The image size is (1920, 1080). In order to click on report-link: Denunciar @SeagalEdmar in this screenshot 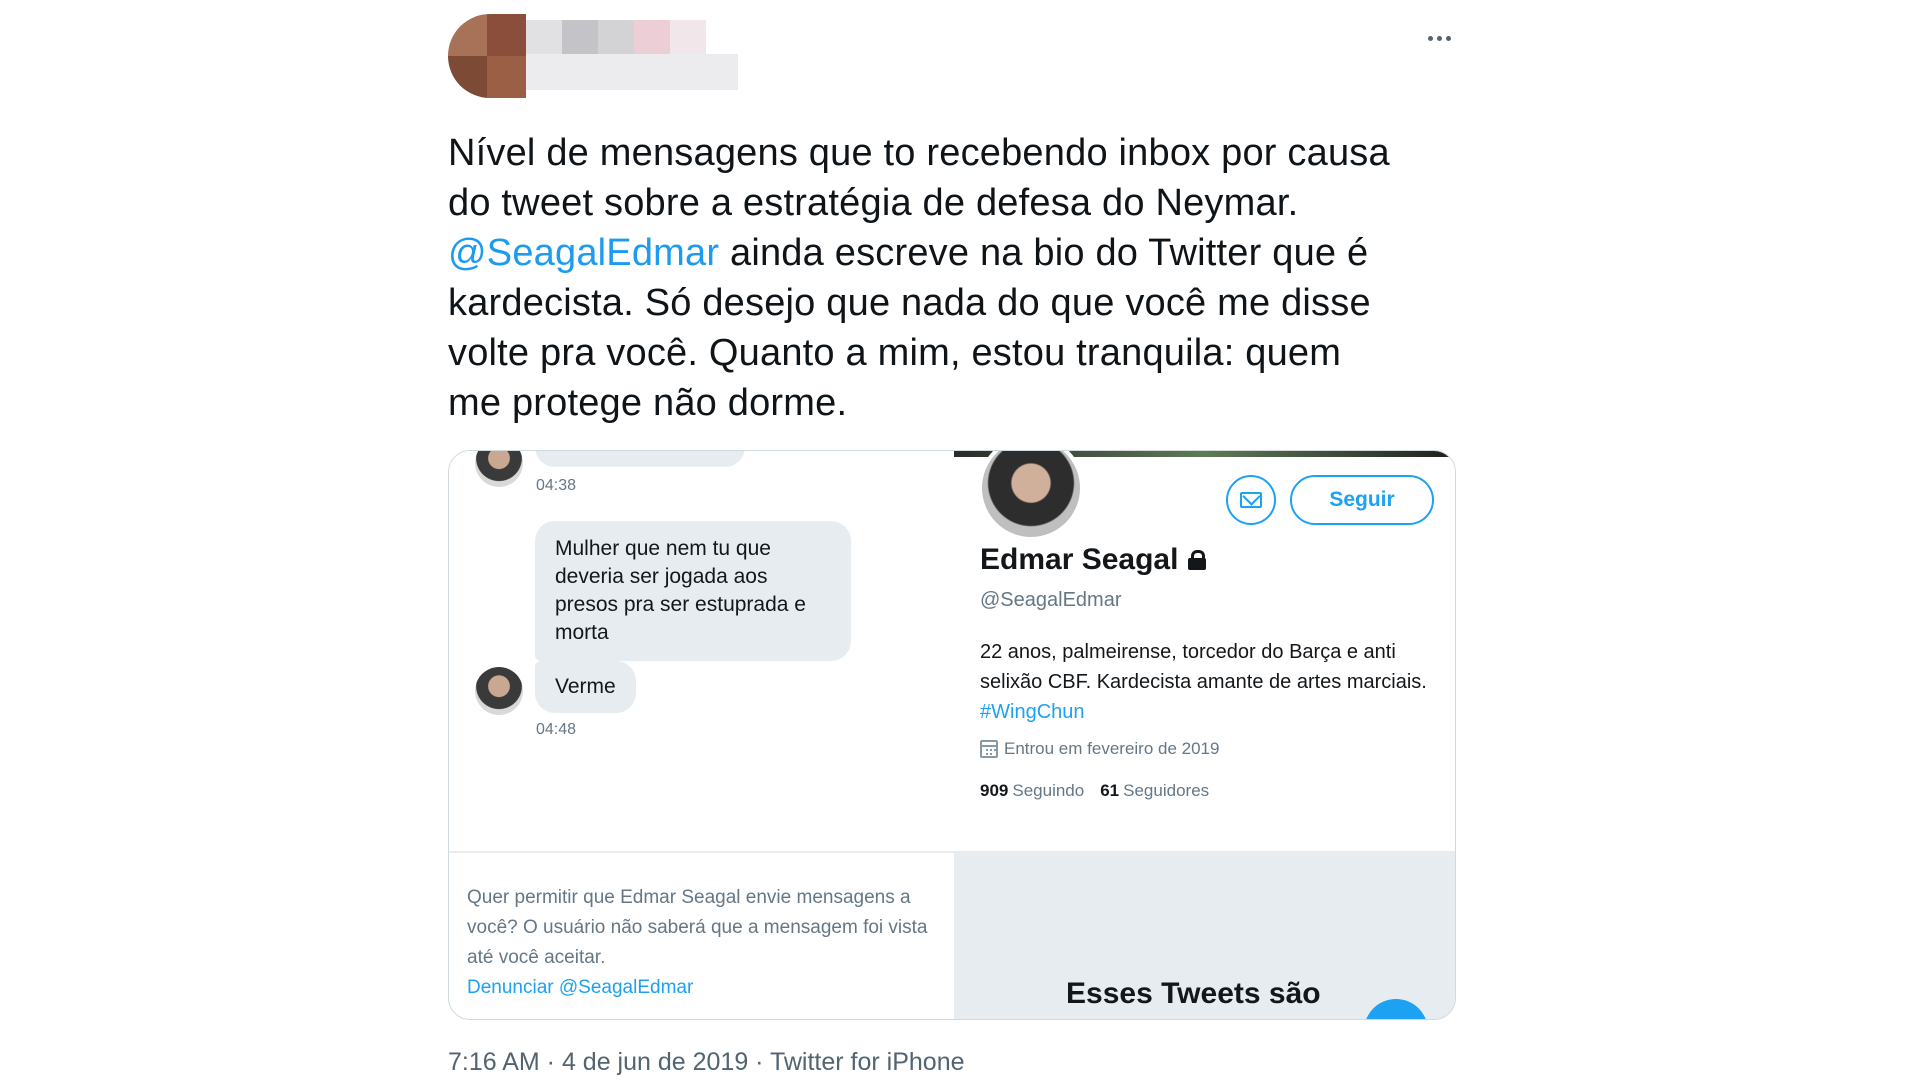, I will do `click(580, 988)`.